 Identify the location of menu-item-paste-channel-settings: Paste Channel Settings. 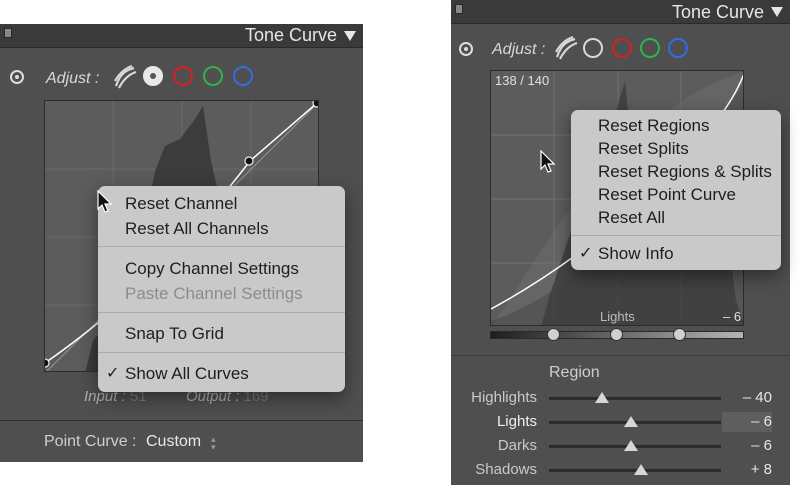
(214, 293).